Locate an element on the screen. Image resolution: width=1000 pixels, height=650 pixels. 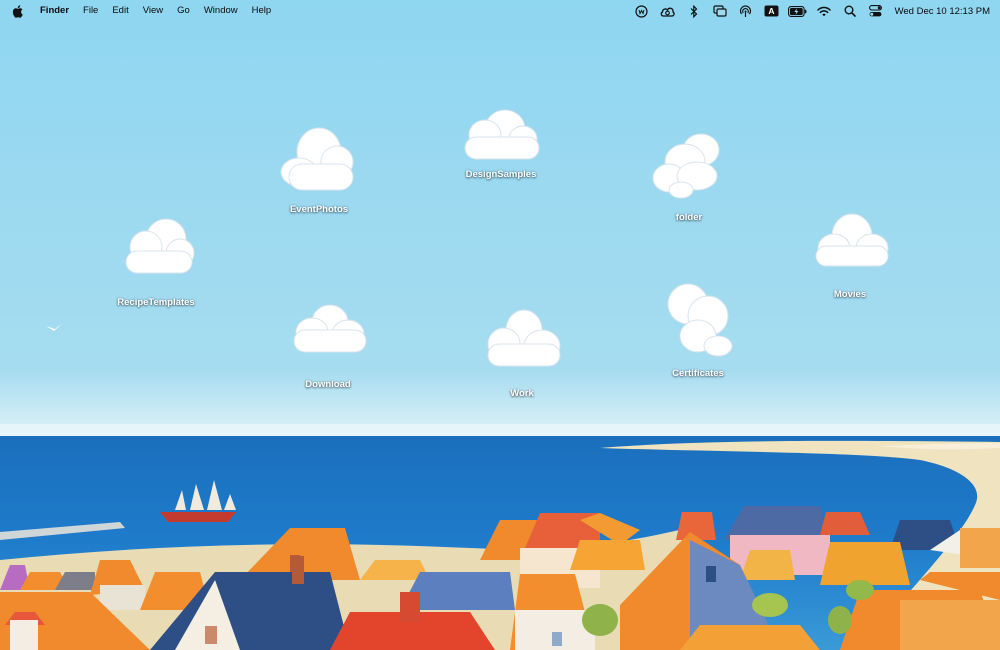
bluetooth-icon is located at coordinates (694, 11).